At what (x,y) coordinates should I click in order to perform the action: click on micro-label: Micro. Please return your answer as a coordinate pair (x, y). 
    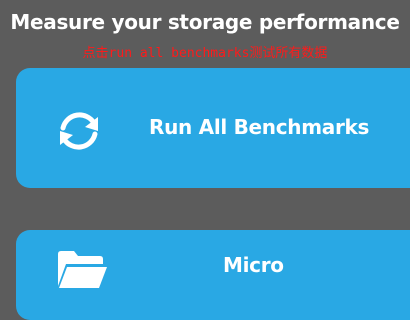
    Looking at the image, I should click on (253, 265).